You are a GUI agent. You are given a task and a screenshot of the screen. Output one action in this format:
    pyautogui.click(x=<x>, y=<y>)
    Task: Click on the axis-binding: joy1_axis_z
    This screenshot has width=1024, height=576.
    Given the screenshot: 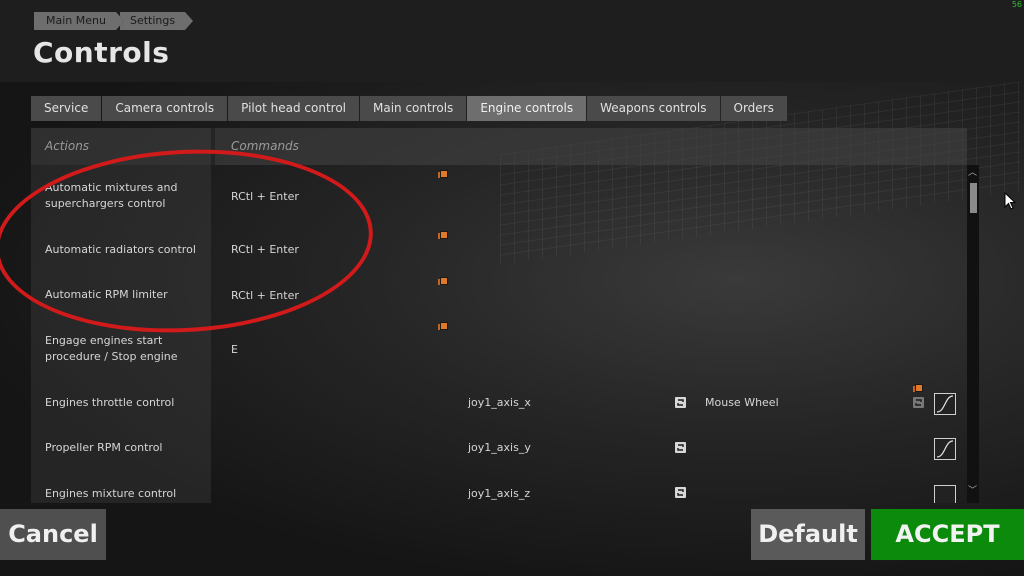 What is the action you would take?
    pyautogui.click(x=499, y=493)
    